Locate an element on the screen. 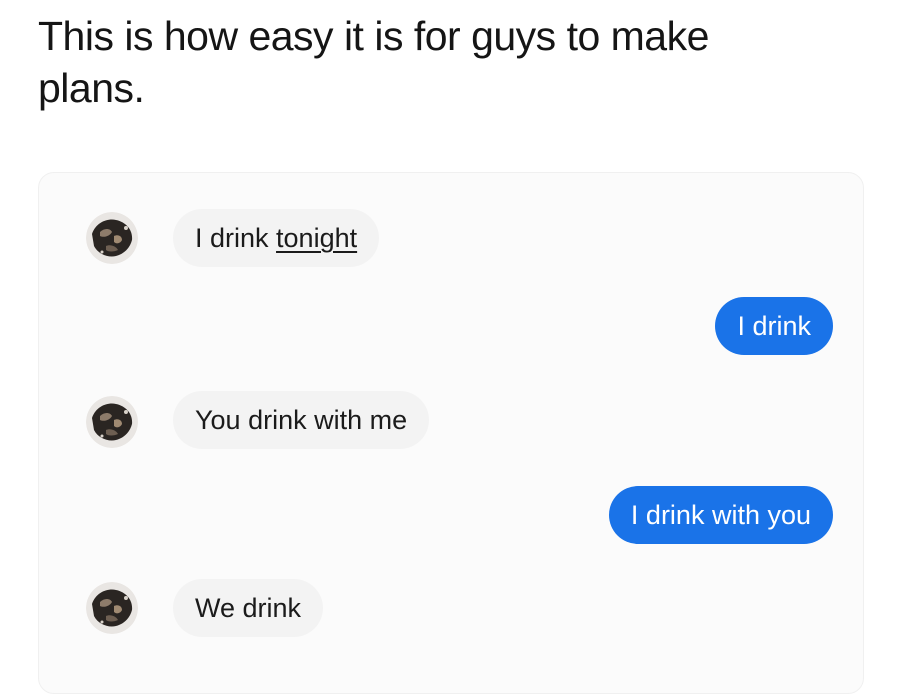  message-text: I drink with you is located at coordinates (720, 515).